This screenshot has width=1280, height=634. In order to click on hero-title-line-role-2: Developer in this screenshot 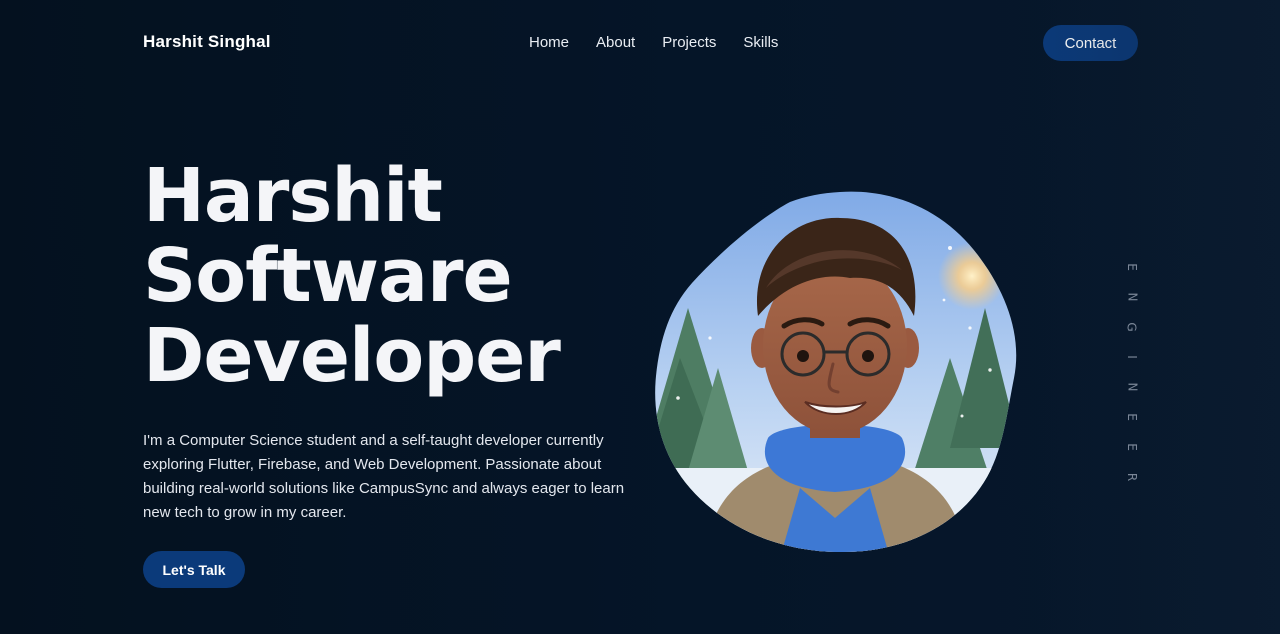, I will do `click(352, 356)`.